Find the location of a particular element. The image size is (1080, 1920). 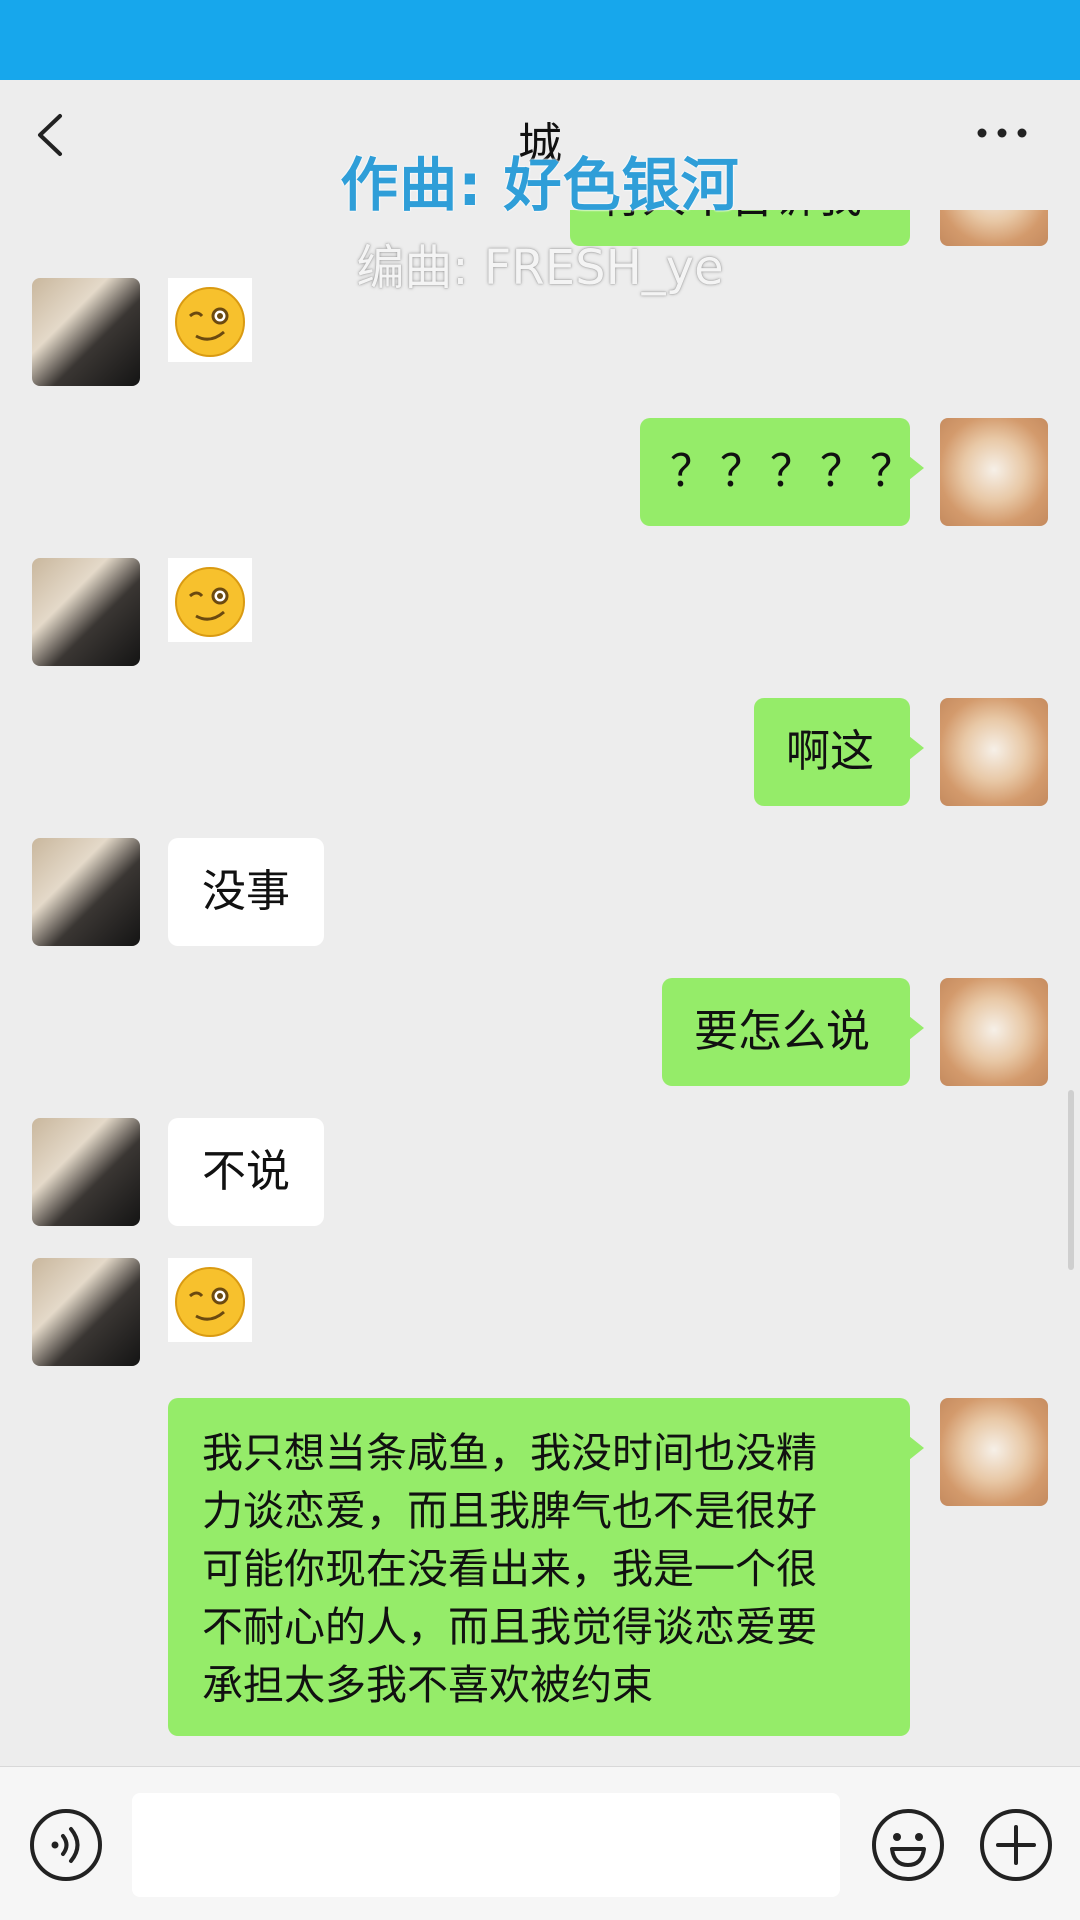

plus-icon is located at coordinates (1016, 1845).